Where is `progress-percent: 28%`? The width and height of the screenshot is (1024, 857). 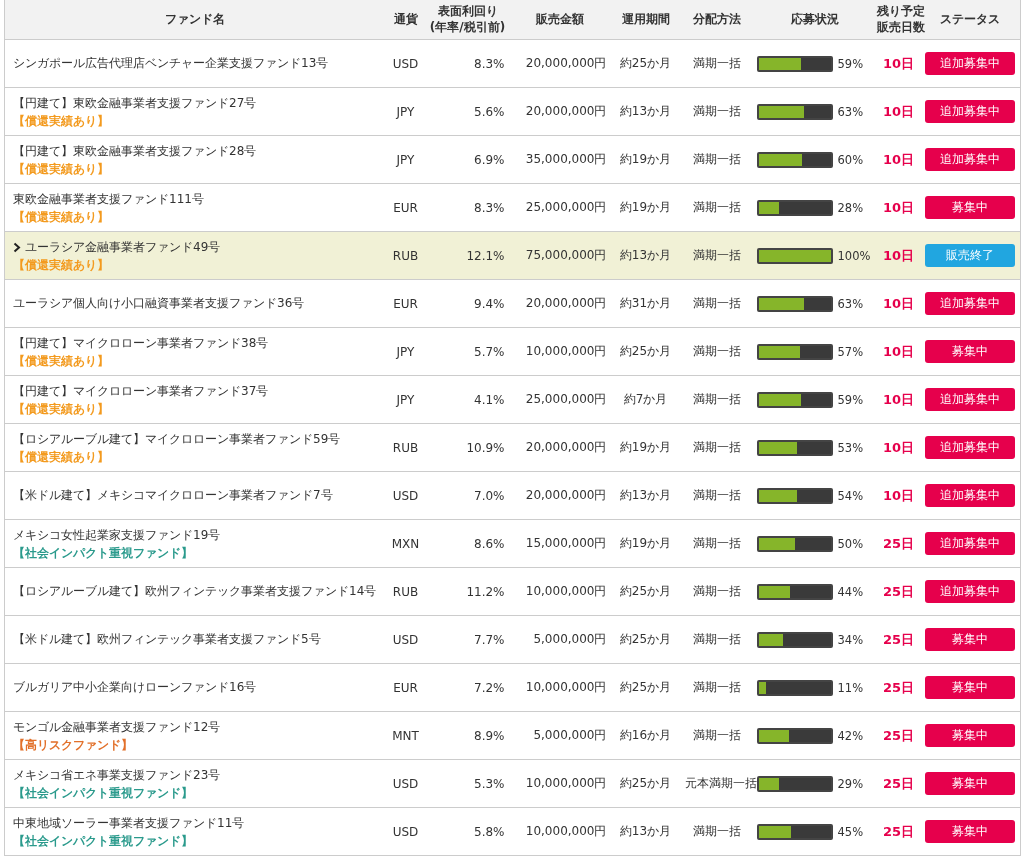
progress-percent: 28% is located at coordinates (850, 207).